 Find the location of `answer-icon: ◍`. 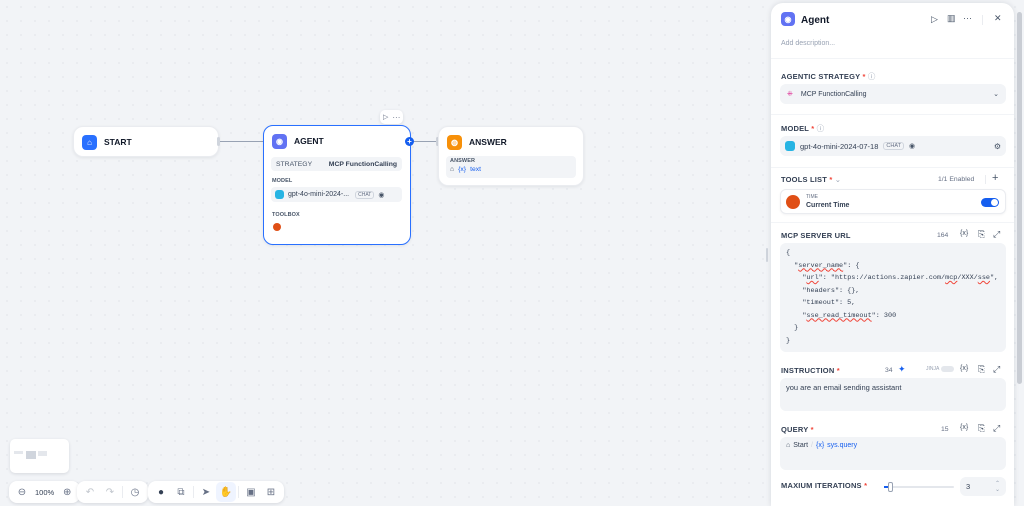

answer-icon: ◍ is located at coordinates (454, 142).